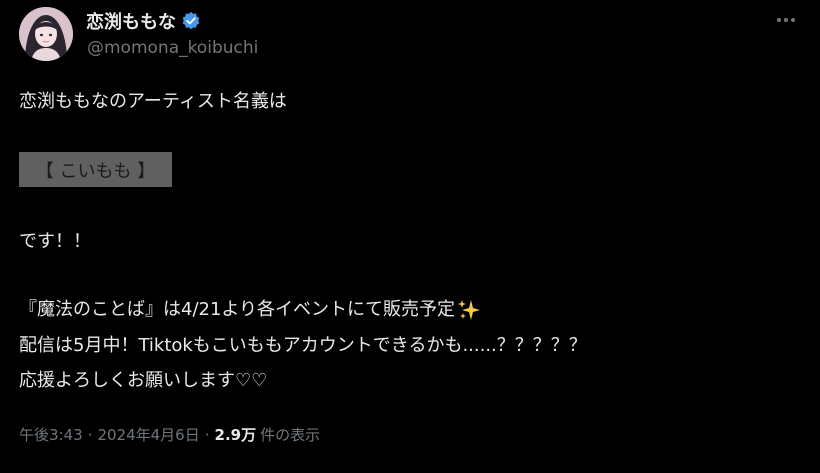 This screenshot has width=820, height=473. I want to click on views-label: 件の表示, so click(290, 435).